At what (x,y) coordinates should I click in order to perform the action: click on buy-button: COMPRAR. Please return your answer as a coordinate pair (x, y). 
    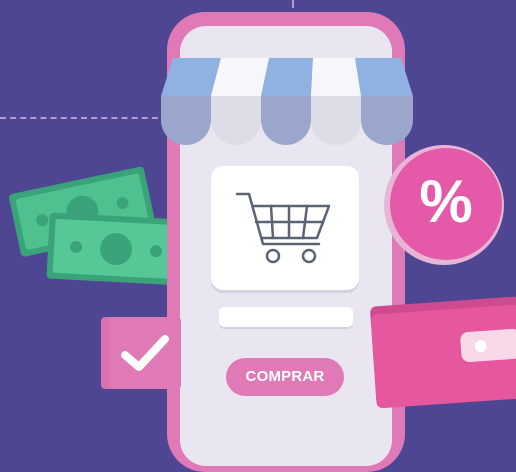
    Looking at the image, I should click on (285, 377).